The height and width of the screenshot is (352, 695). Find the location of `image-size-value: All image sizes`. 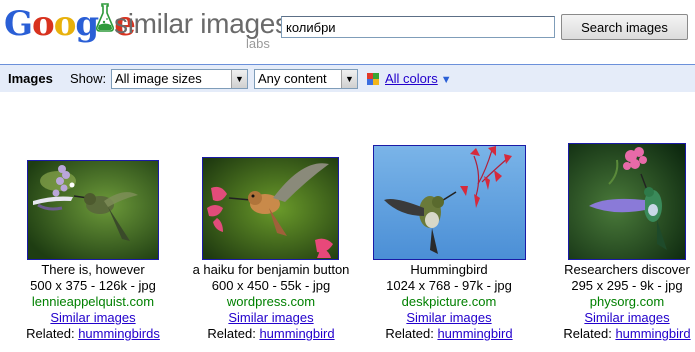

image-size-value: All image sizes is located at coordinates (158, 78).